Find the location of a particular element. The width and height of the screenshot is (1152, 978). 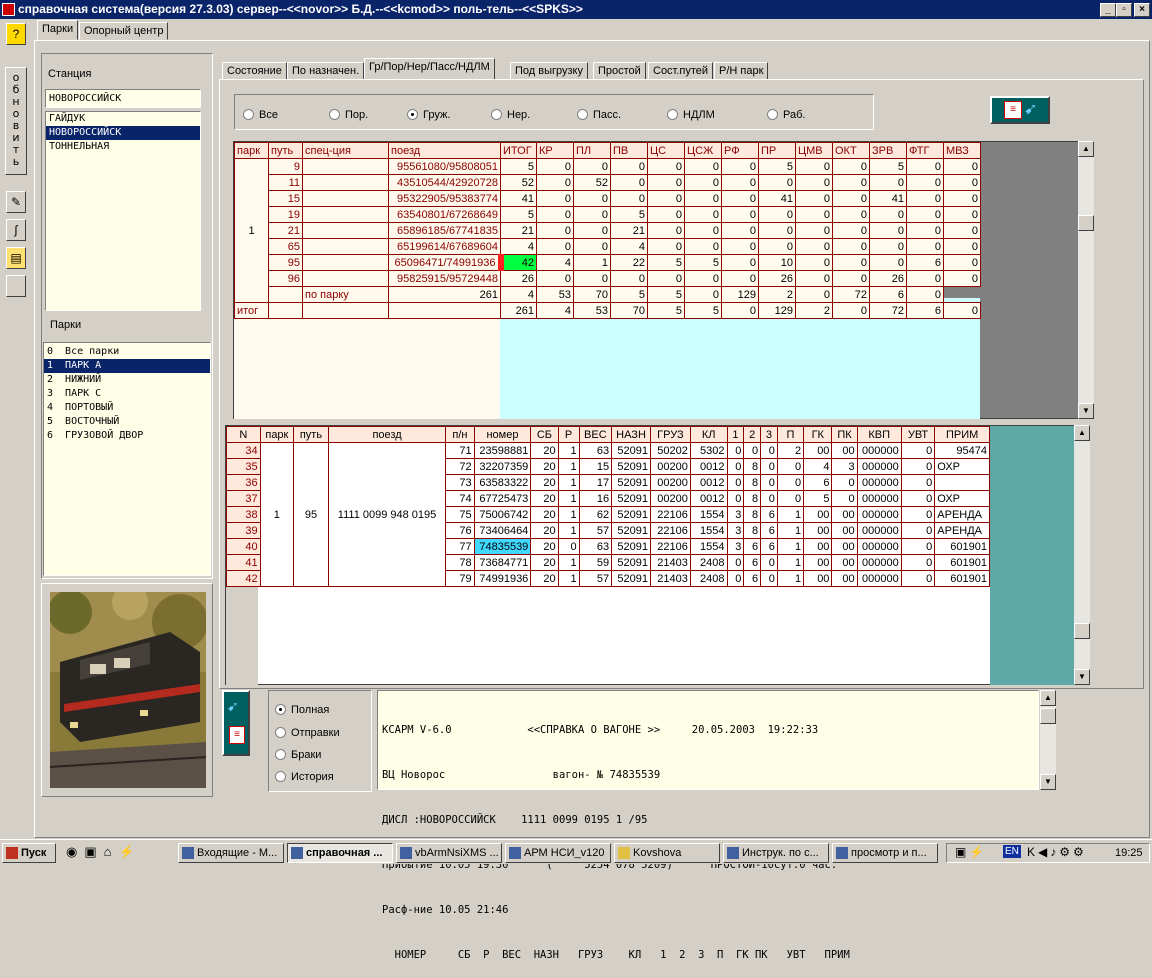

tray-icons: K◀♪⚙⚙ is located at coordinates (1057, 852).